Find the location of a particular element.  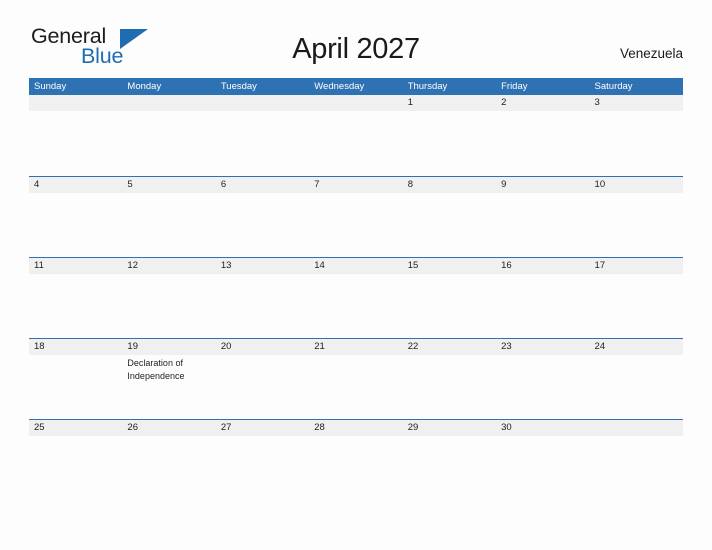

calendar-day-cell: 11 is located at coordinates (75, 298).